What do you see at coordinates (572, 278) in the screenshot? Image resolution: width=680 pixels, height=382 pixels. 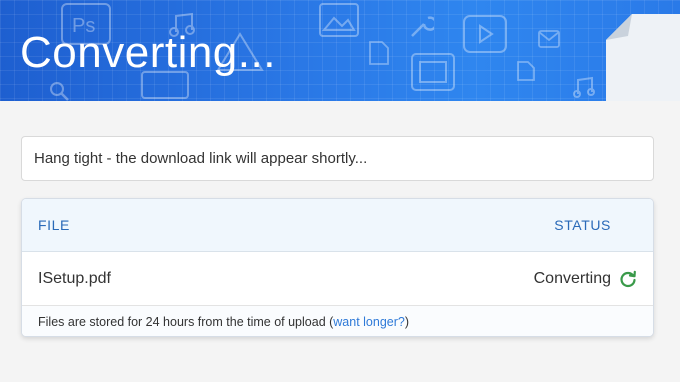 I see `status-text: Converting` at bounding box center [572, 278].